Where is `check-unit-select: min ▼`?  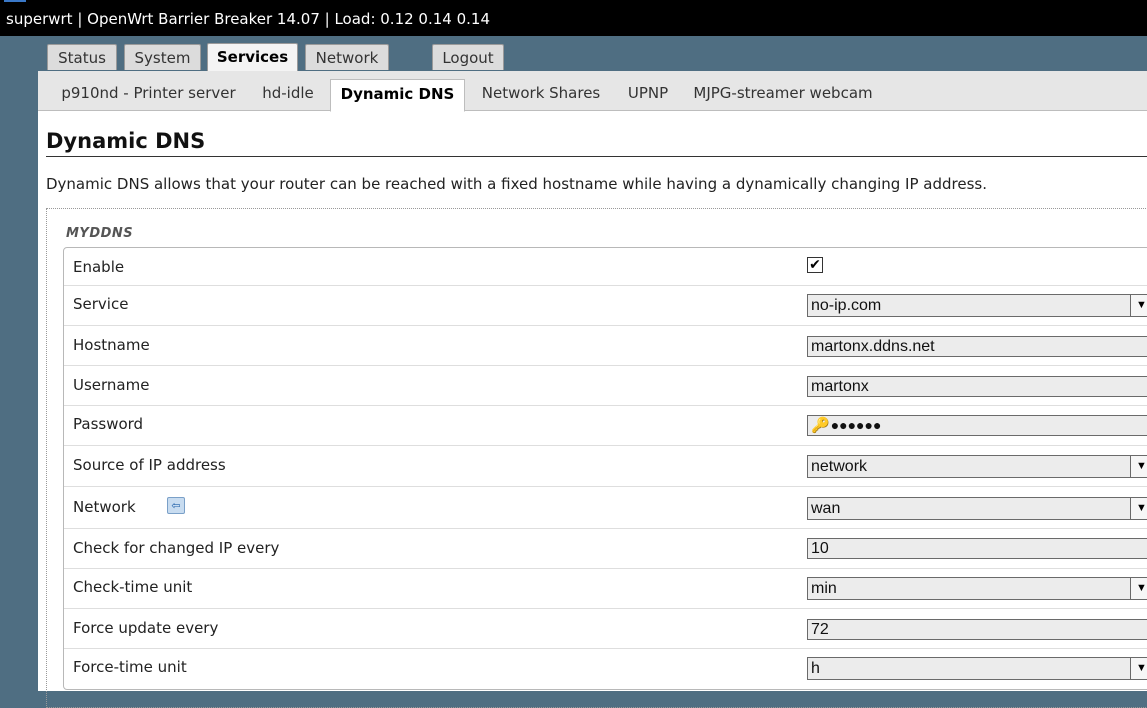 check-unit-select: min ▼ is located at coordinates (977, 588).